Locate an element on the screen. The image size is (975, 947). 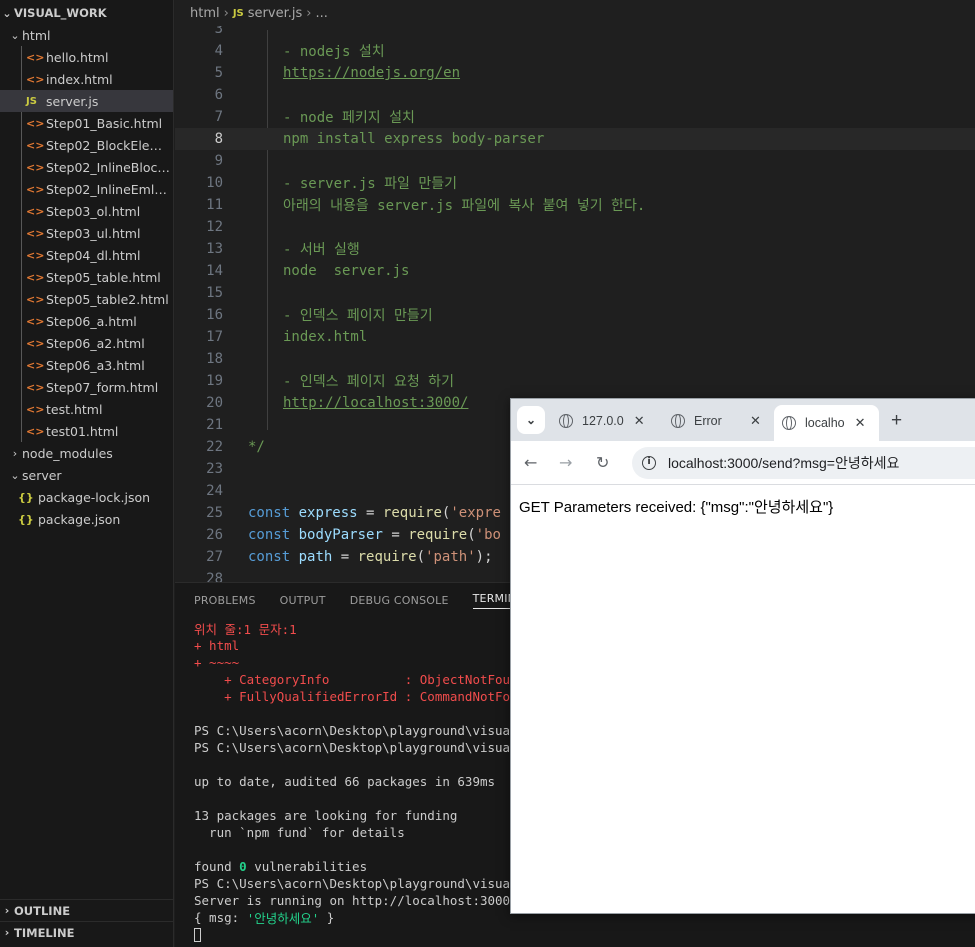
file-item: JS server.js is located at coordinates (86, 101).